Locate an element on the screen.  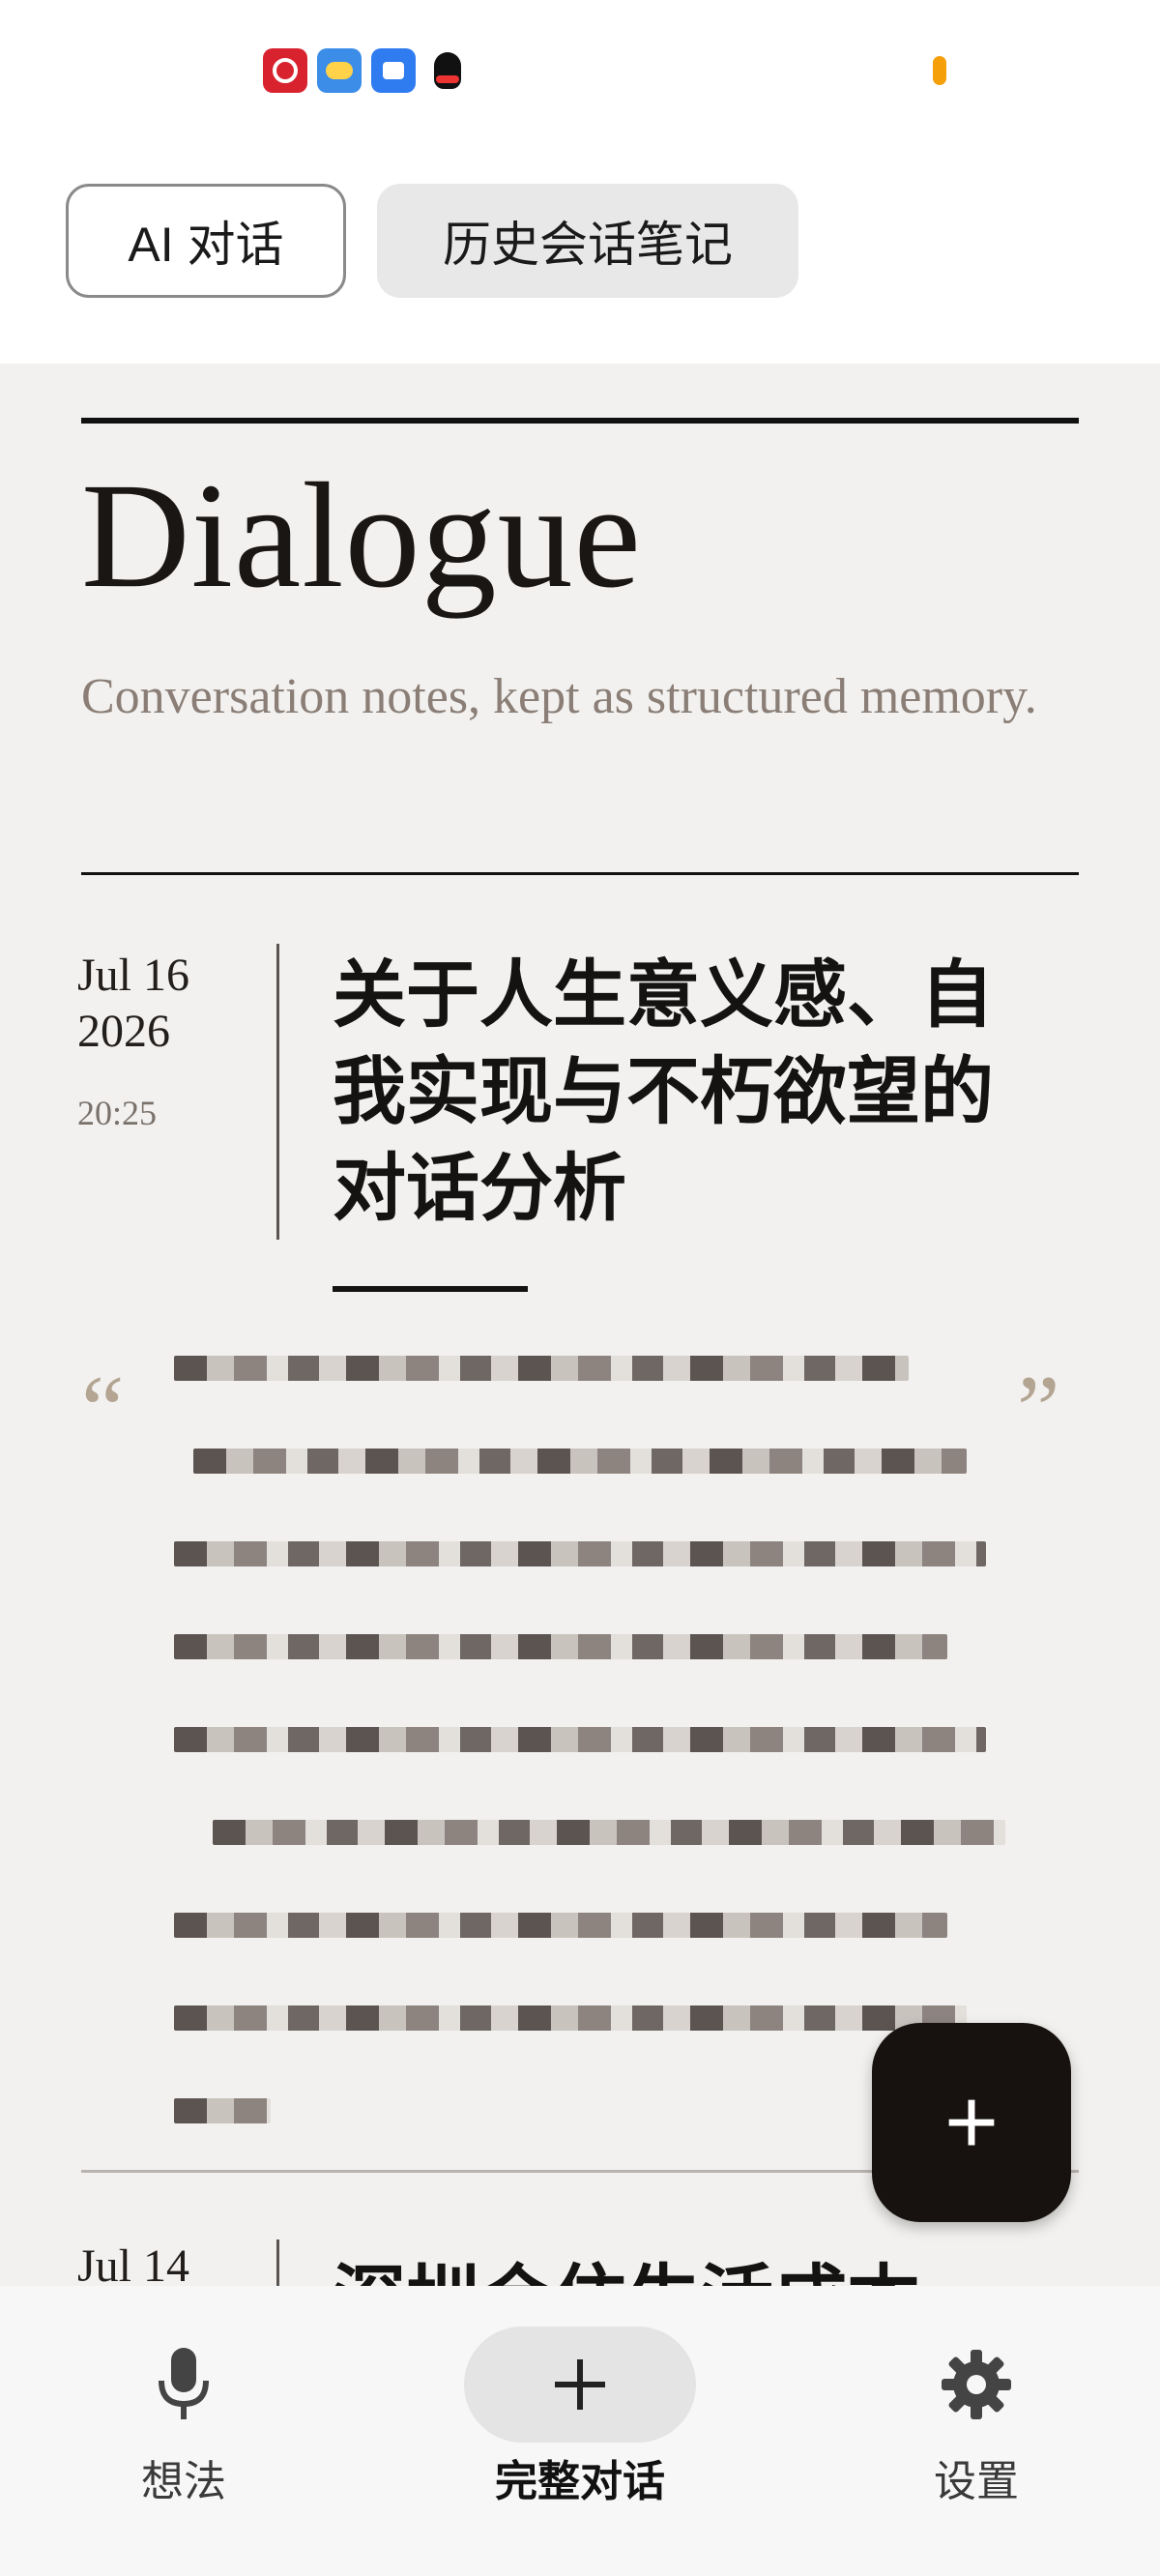
entry-date: Jul 16 2026 20:25 is located at coordinates (133, 1040).